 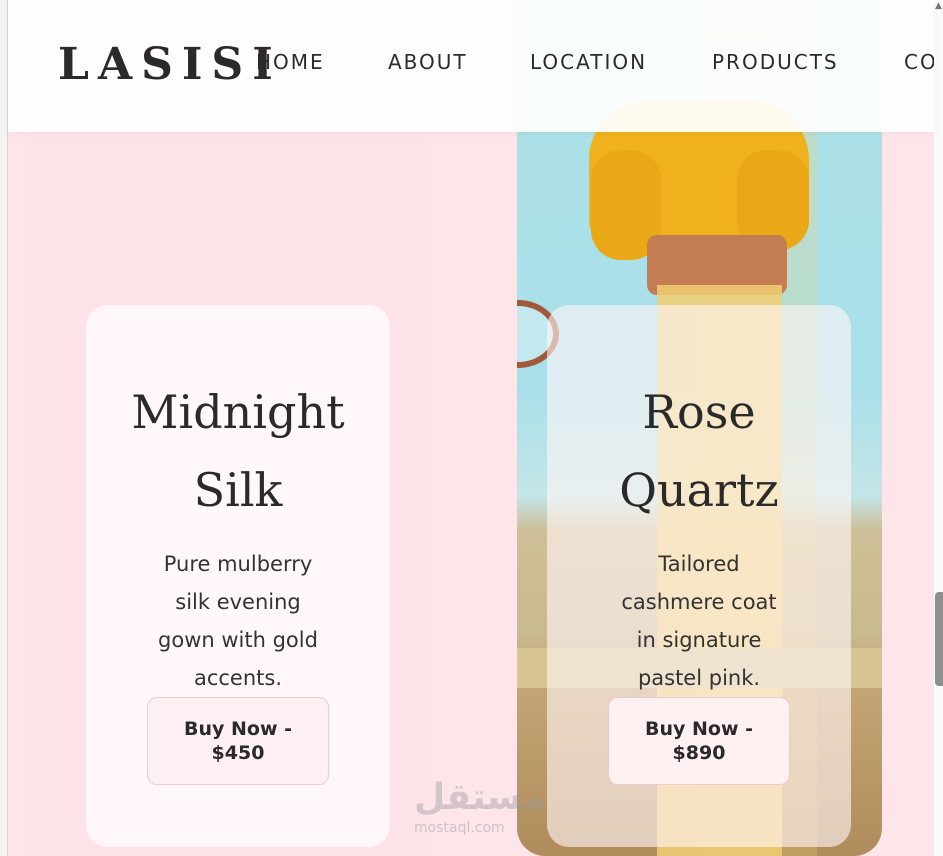 I want to click on watermark-logo: مستقل, so click(x=480, y=797).